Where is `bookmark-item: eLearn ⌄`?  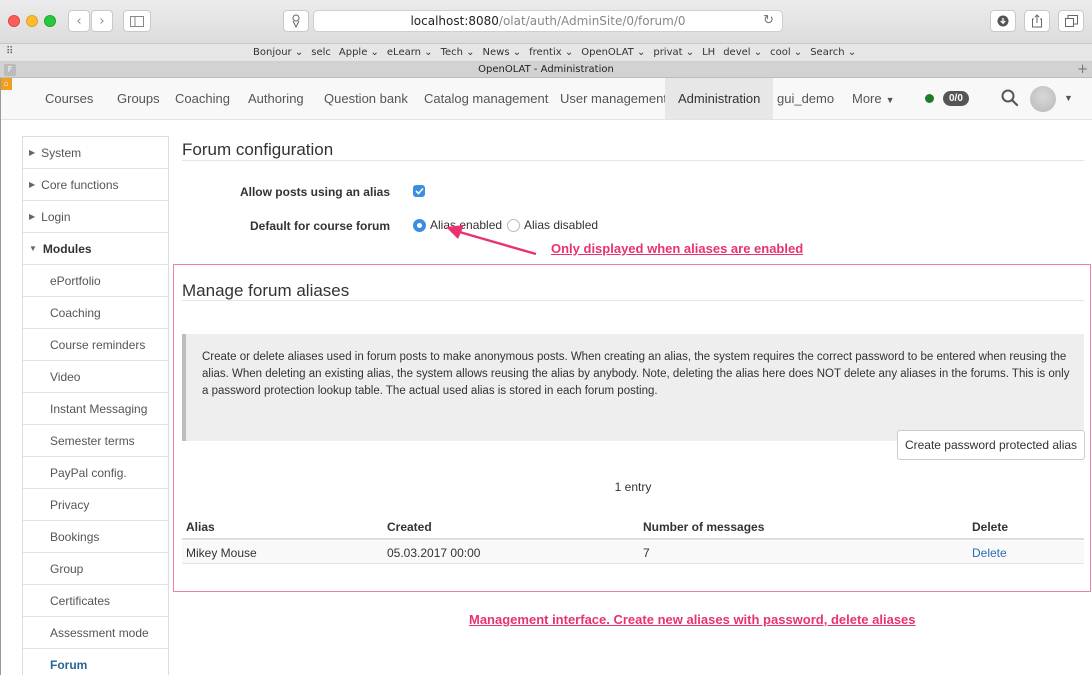
bookmark-item: eLearn ⌄ is located at coordinates (410, 52).